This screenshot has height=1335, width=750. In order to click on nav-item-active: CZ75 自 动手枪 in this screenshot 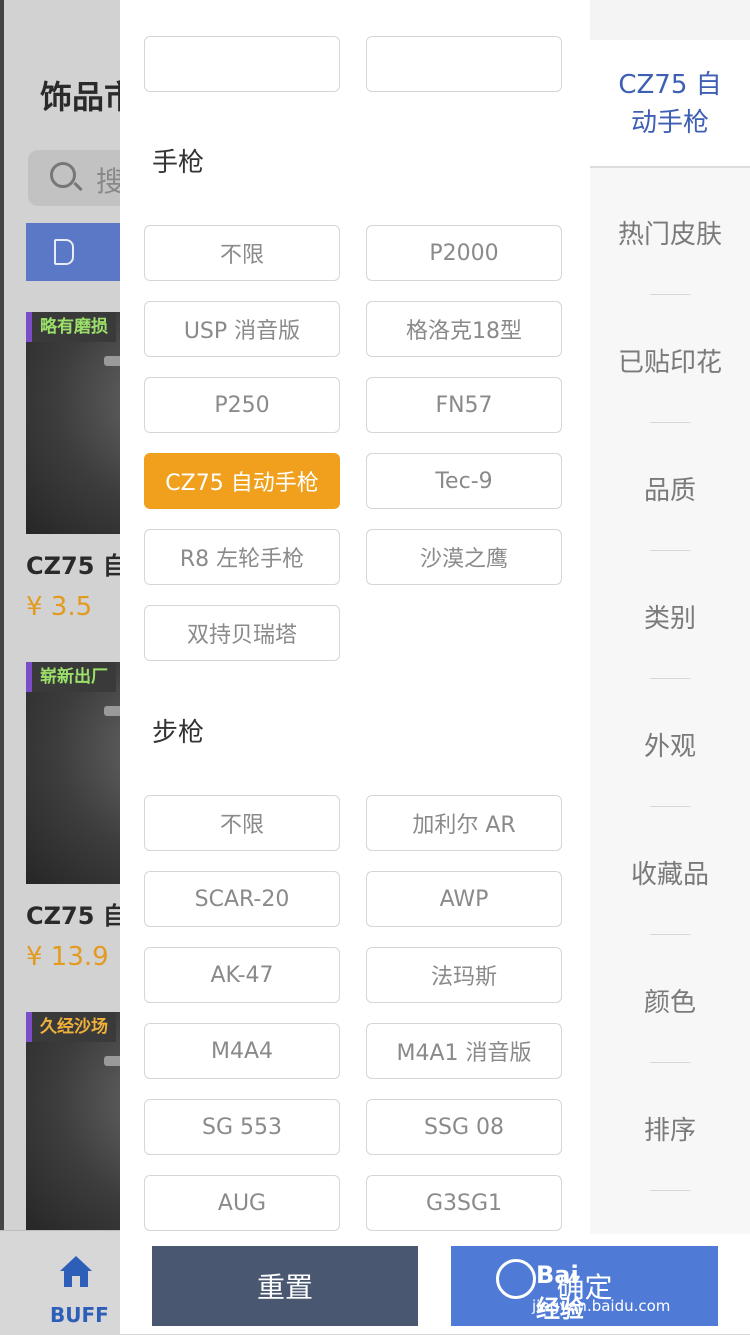, I will do `click(670, 104)`.